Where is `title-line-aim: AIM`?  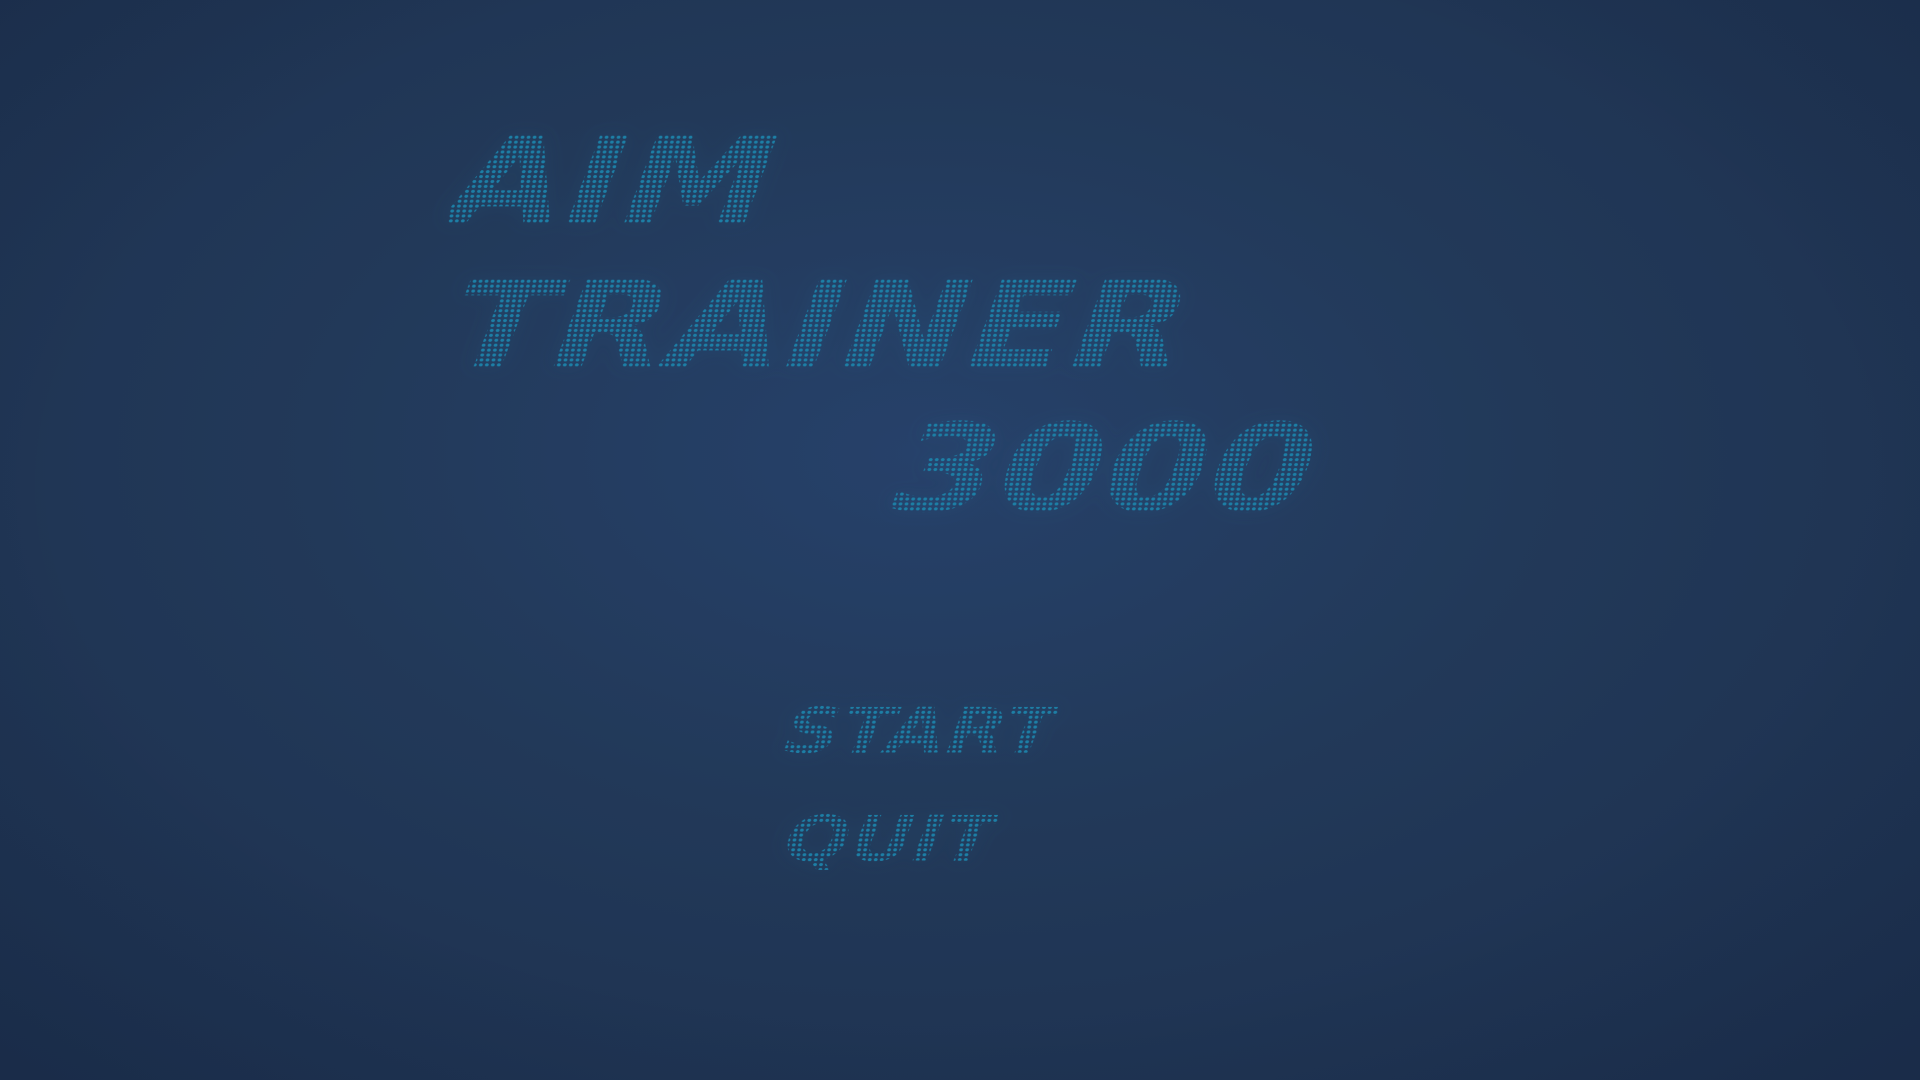
title-line-aim: AIM is located at coordinates (615, 181).